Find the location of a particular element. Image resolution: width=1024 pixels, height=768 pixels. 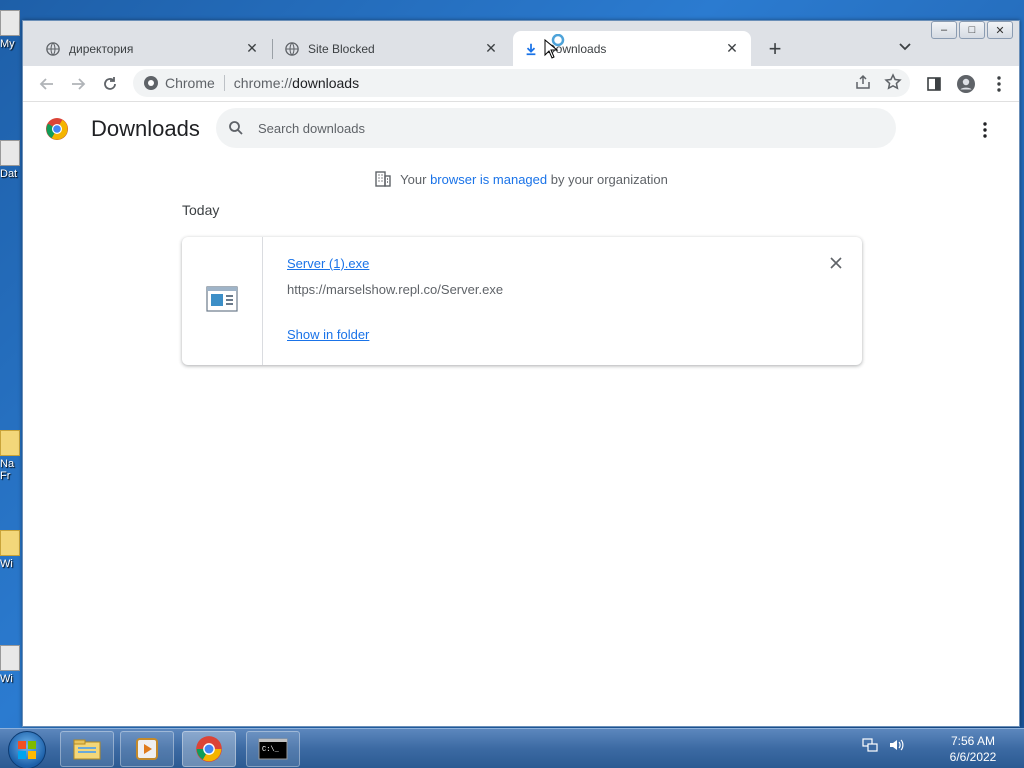

desktop-icon-my-computer: My is located at coordinates (11, 30).